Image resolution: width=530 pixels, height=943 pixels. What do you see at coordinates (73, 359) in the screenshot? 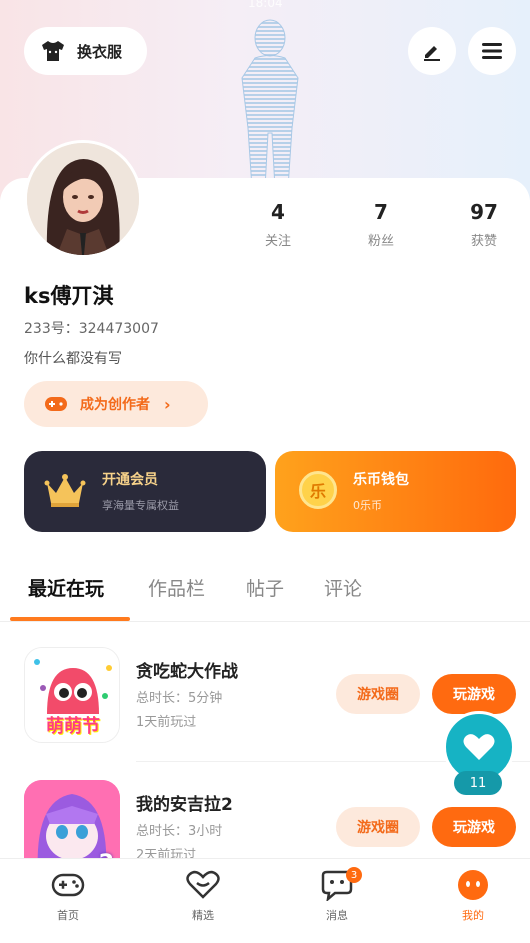
I see `user-bio: 你什么都没有写` at bounding box center [73, 359].